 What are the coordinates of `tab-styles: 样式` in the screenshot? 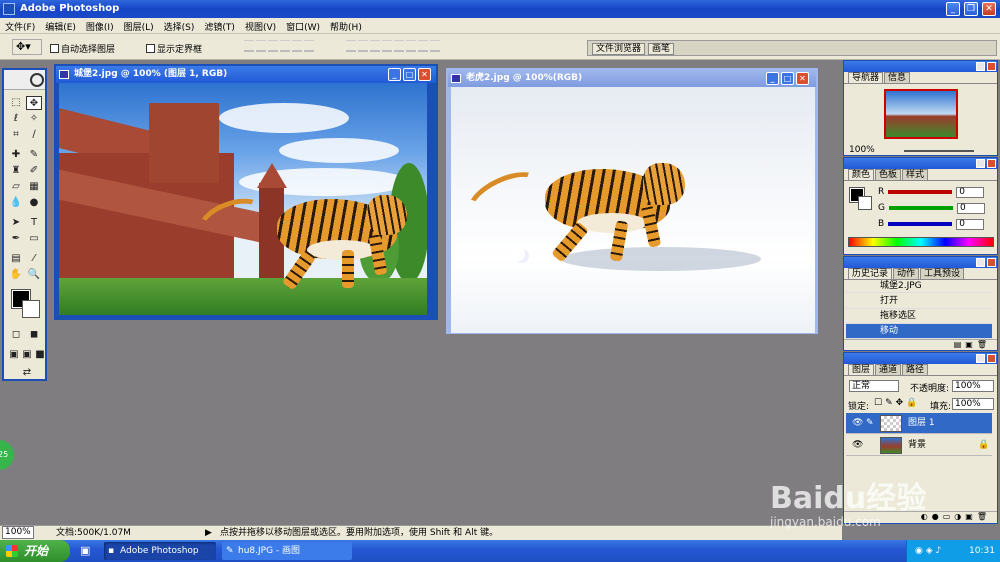 It's located at (915, 174).